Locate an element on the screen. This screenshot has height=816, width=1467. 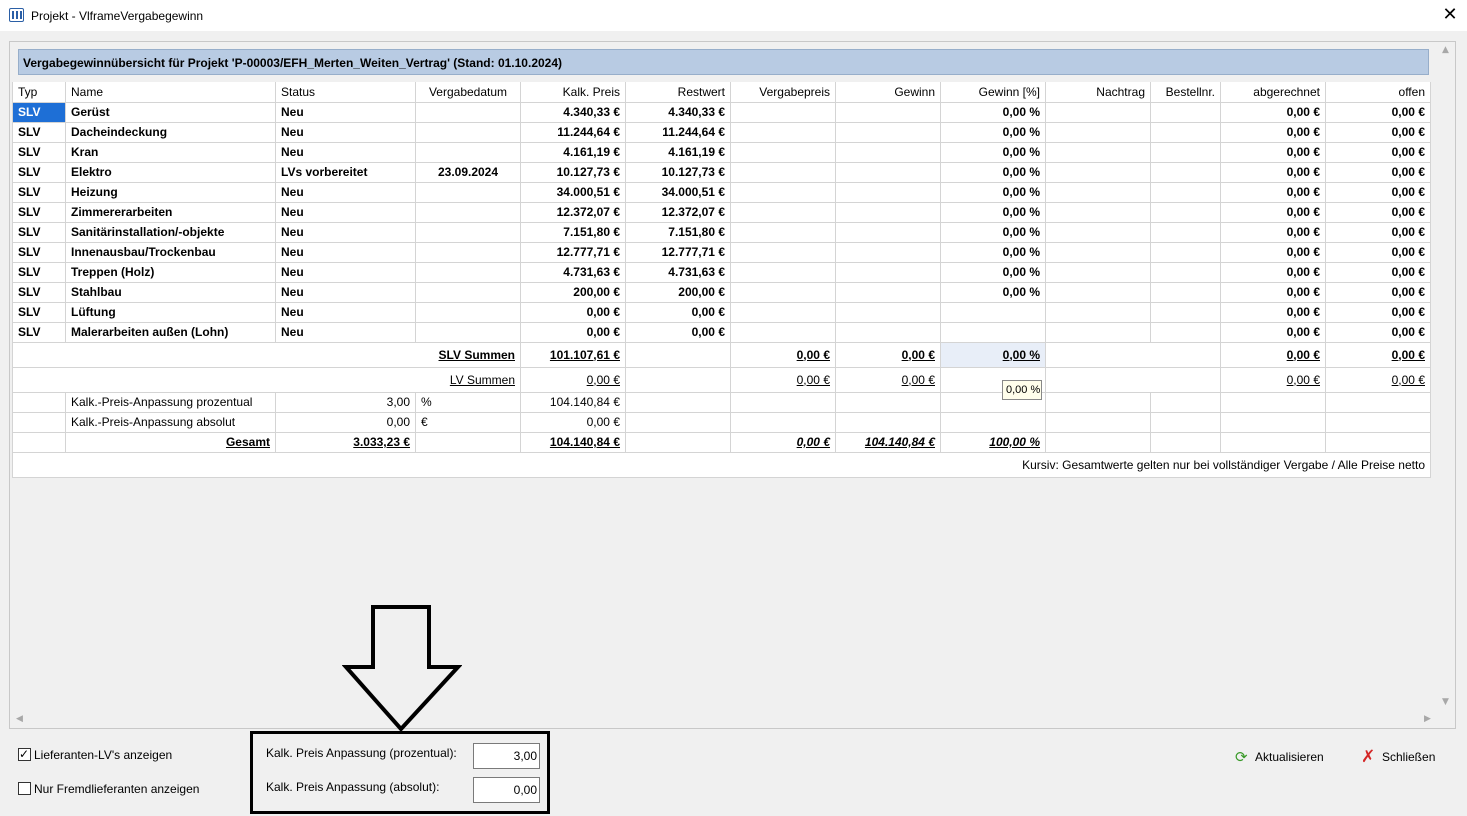
vertical-scrollbar: ▲ ▼ is located at coordinates (1447, 378).